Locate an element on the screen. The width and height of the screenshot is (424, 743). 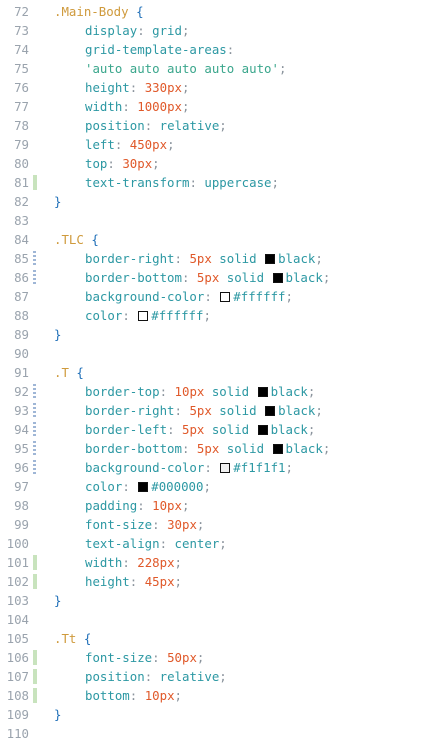
code-line: 100 text-align: center; is located at coordinates (212, 543).